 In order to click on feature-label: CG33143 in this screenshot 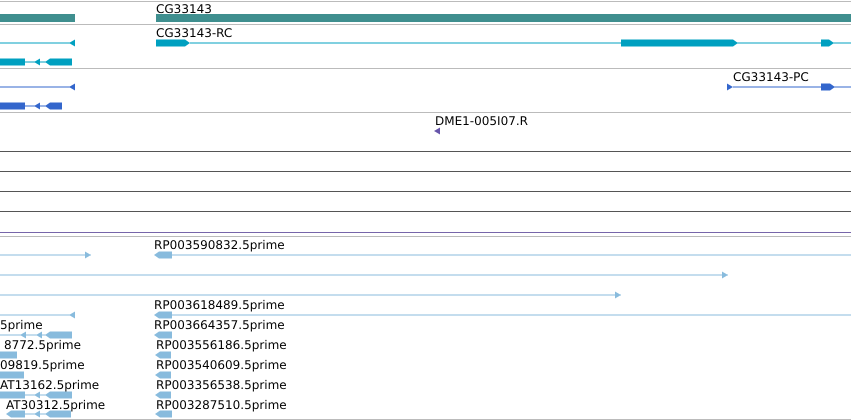, I will do `click(184, 9)`.